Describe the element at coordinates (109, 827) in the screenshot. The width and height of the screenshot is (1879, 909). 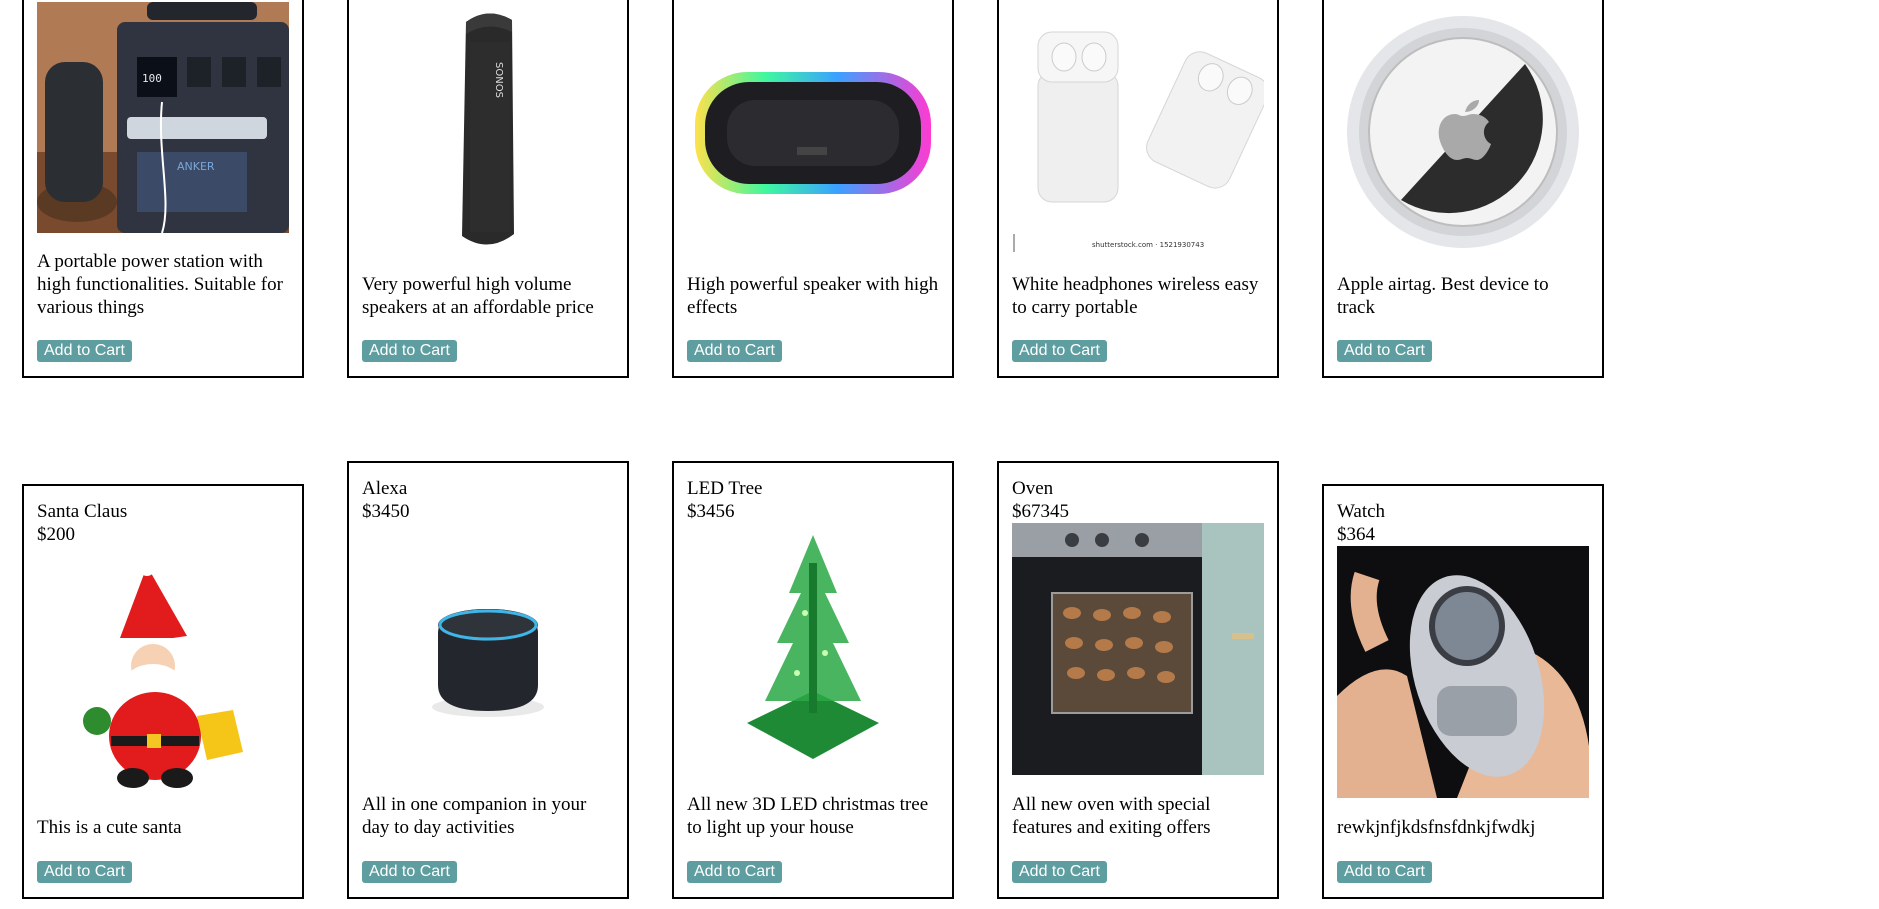
I see `product-description: This is a cute santa` at that location.